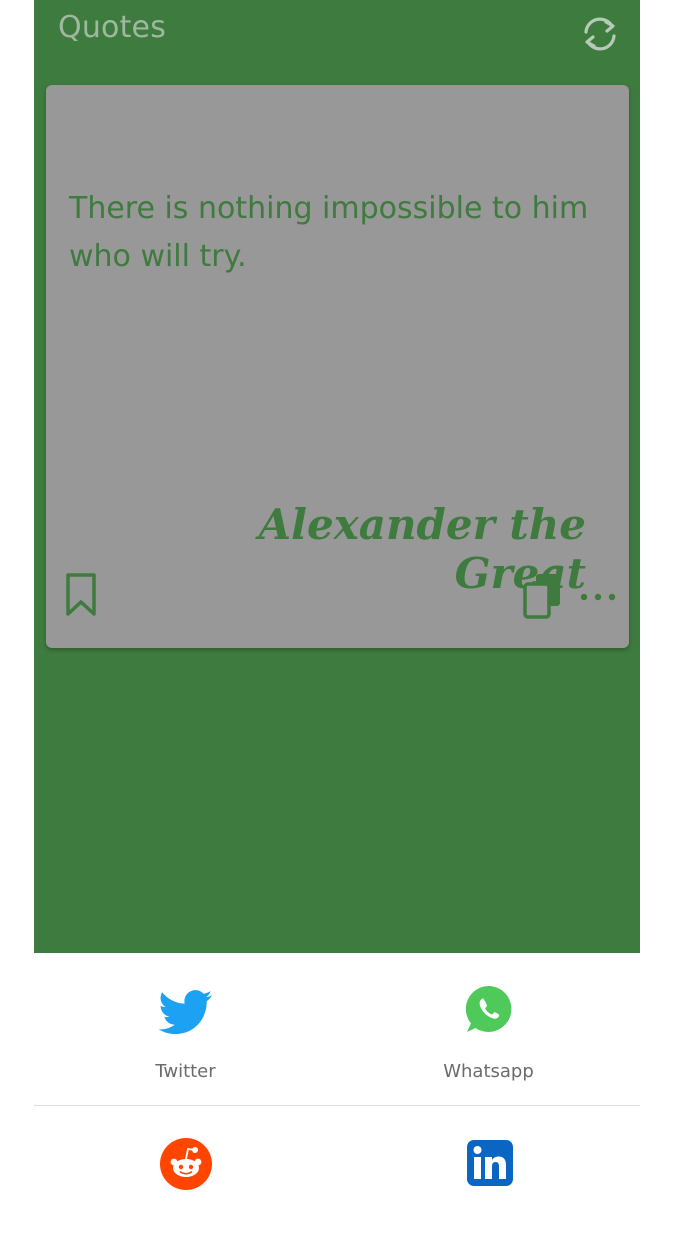 Image resolution: width=674 pixels, height=1256 pixels. What do you see at coordinates (600, 34) in the screenshot?
I see `refresh-icon` at bounding box center [600, 34].